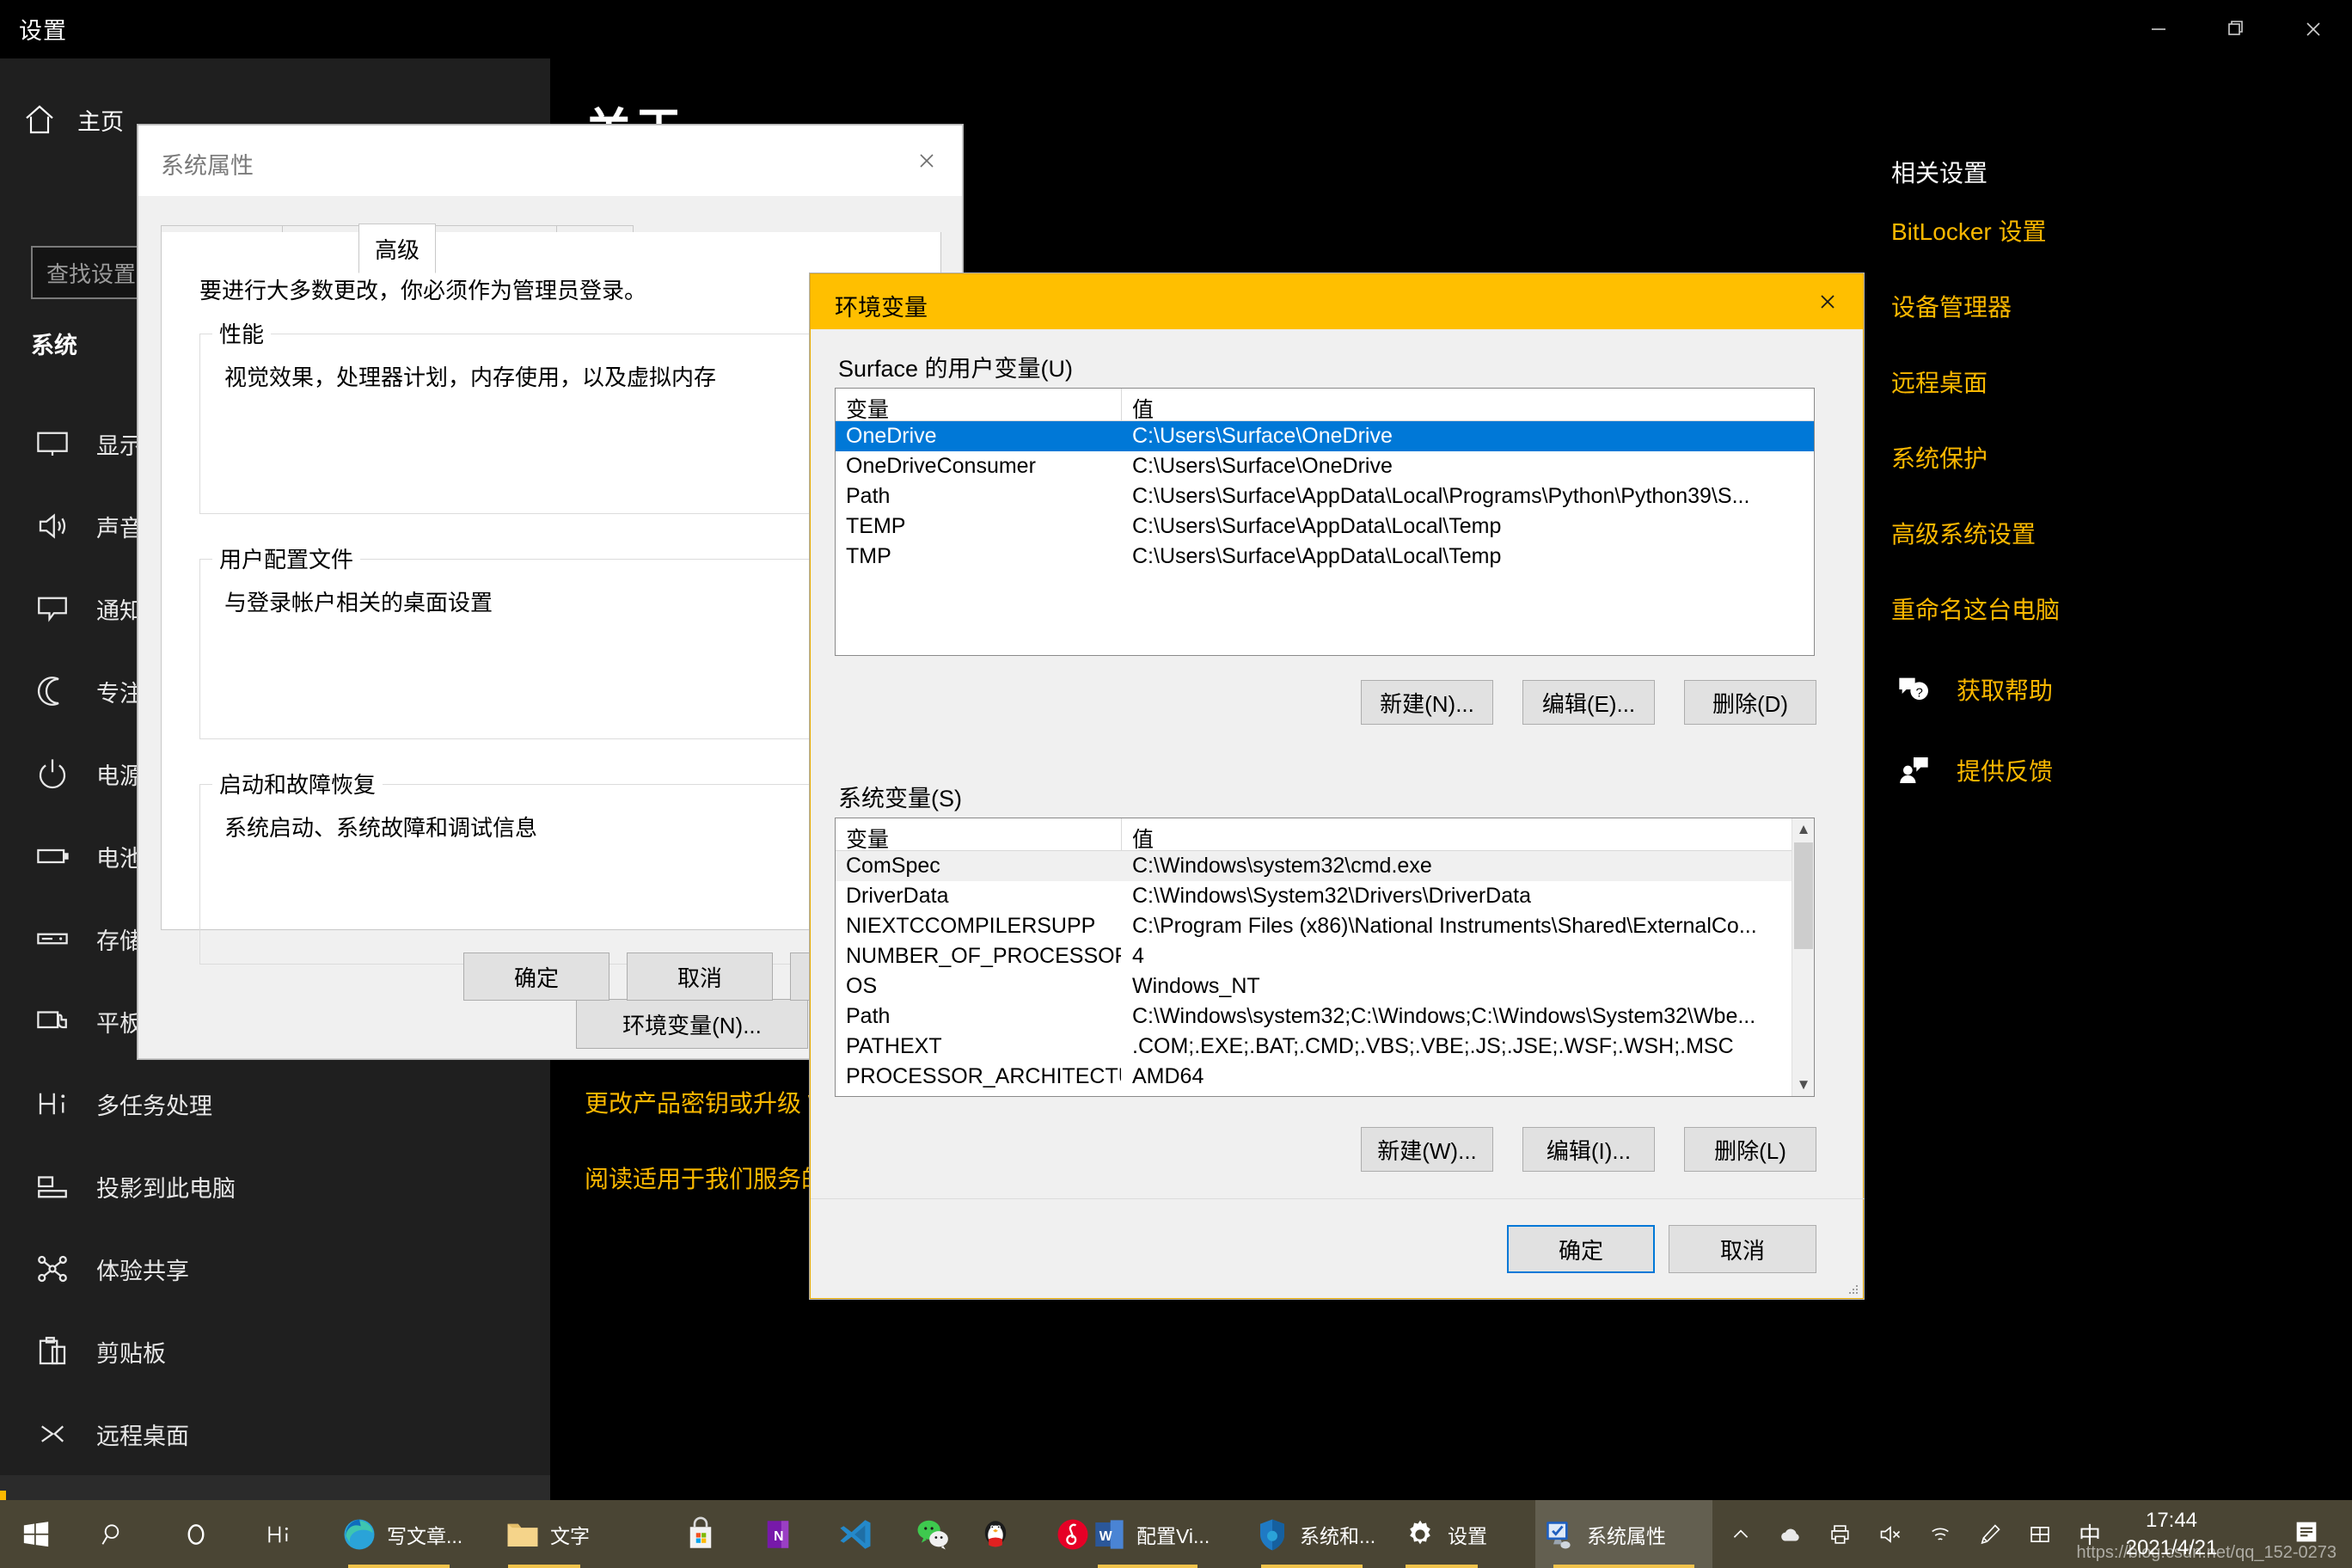 This screenshot has width=2352, height=1568. What do you see at coordinates (1940, 1534) in the screenshot?
I see `wifi-icon` at bounding box center [1940, 1534].